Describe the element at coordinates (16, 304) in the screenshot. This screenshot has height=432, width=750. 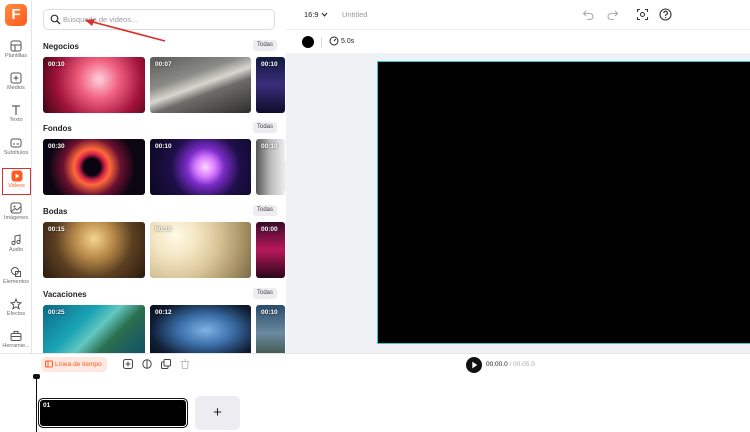
I see `effects-icon` at that location.